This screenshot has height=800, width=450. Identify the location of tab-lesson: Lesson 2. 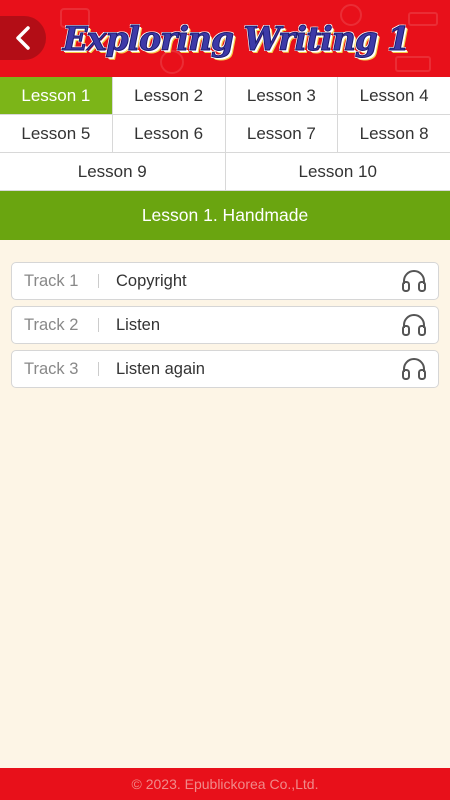
(169, 95).